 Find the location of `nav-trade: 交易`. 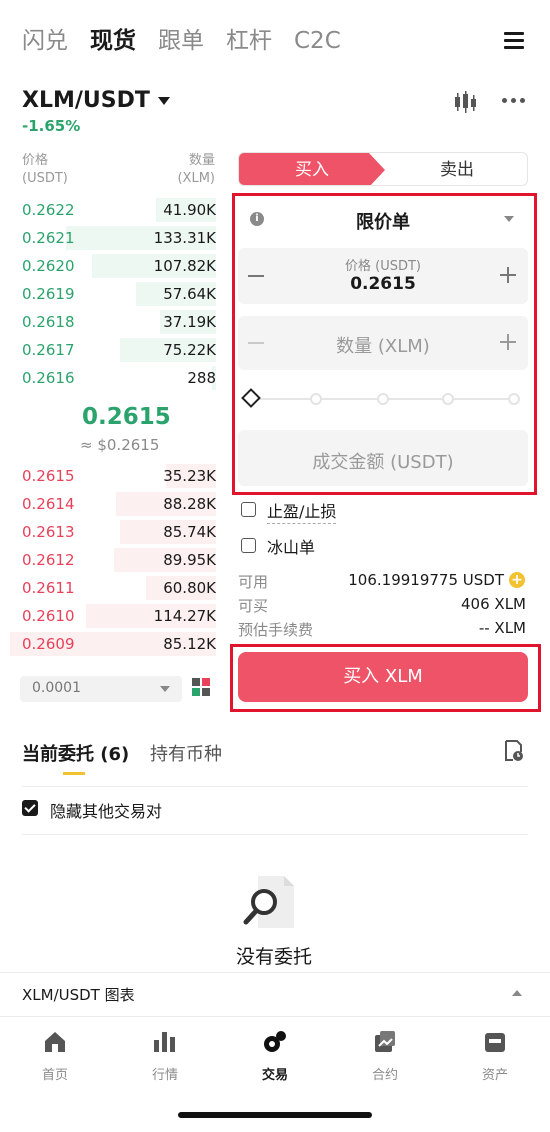

nav-trade: 交易 is located at coordinates (275, 1051).